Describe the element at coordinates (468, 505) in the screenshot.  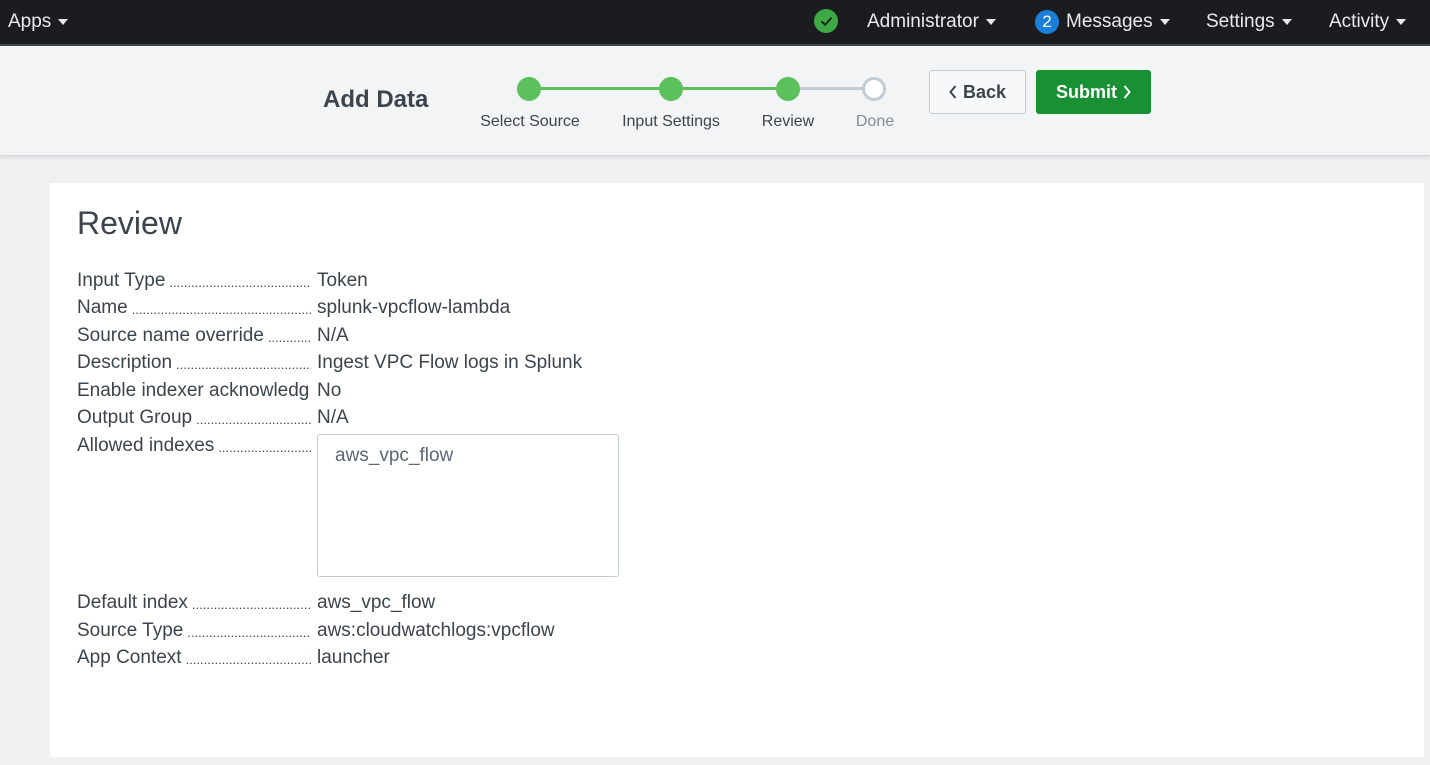
I see `allowed-indexes-list: aws_vpc_flow` at that location.